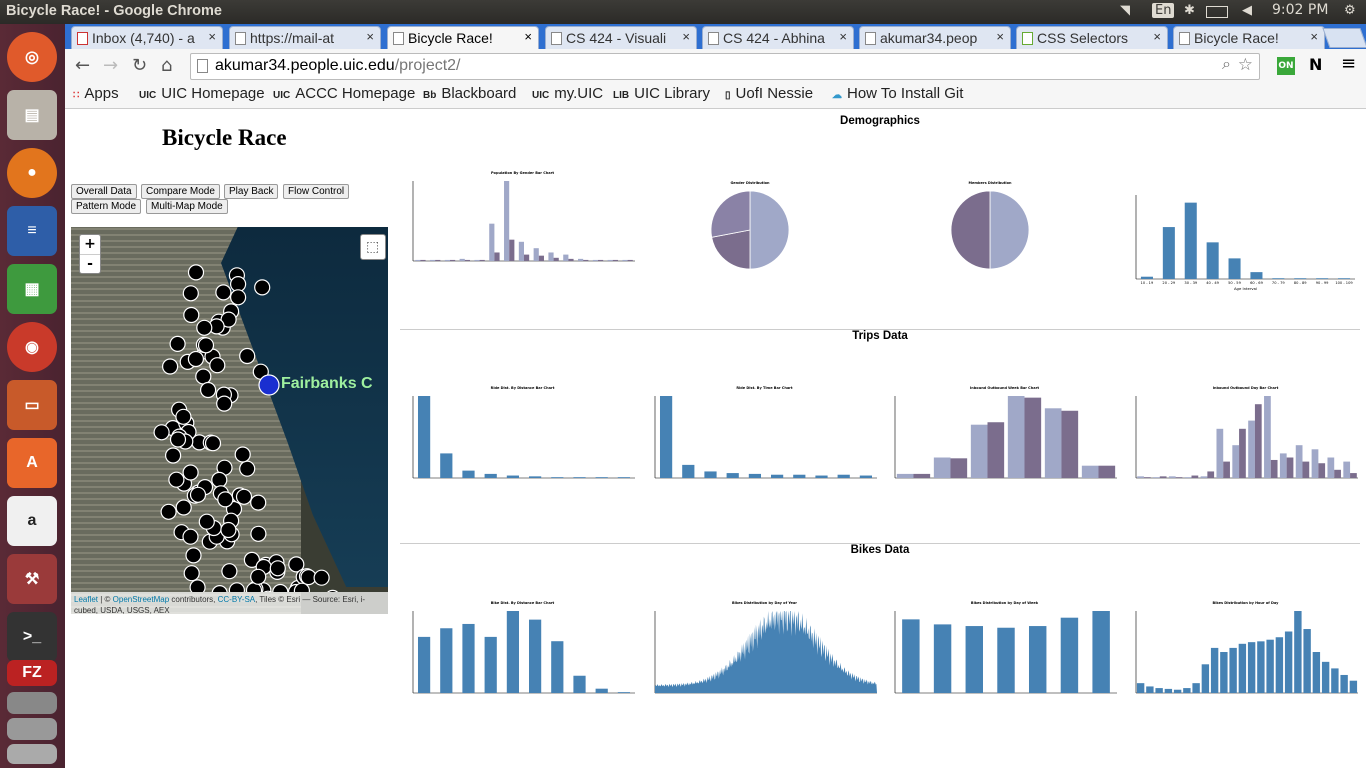  Describe the element at coordinates (1315, 64) in the screenshot. I see `onenote-clipper-icon: N` at that location.